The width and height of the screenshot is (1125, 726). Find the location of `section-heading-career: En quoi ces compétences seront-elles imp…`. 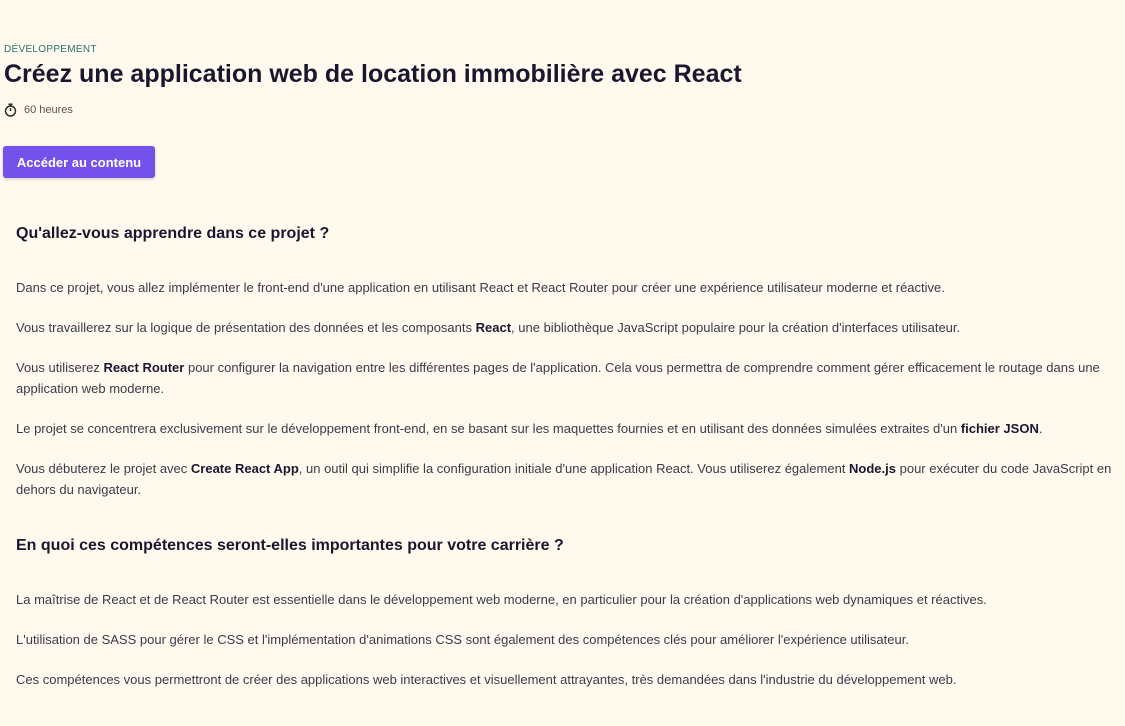

section-heading-career: En quoi ces compétences seront-elles imp… is located at coordinates (290, 545).